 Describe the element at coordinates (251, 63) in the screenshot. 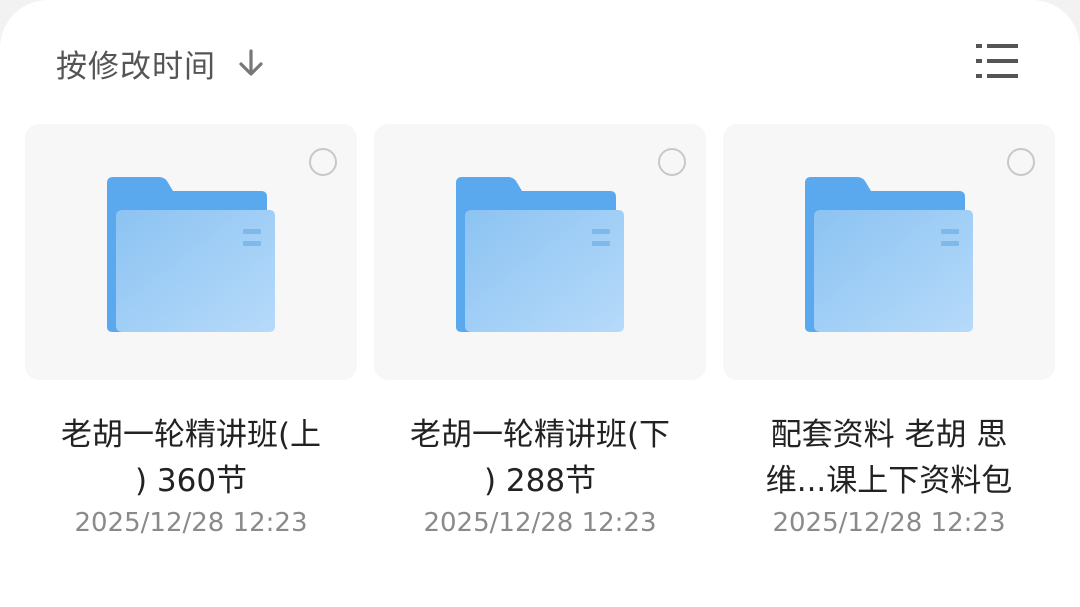

I see `arrow-down-icon` at that location.